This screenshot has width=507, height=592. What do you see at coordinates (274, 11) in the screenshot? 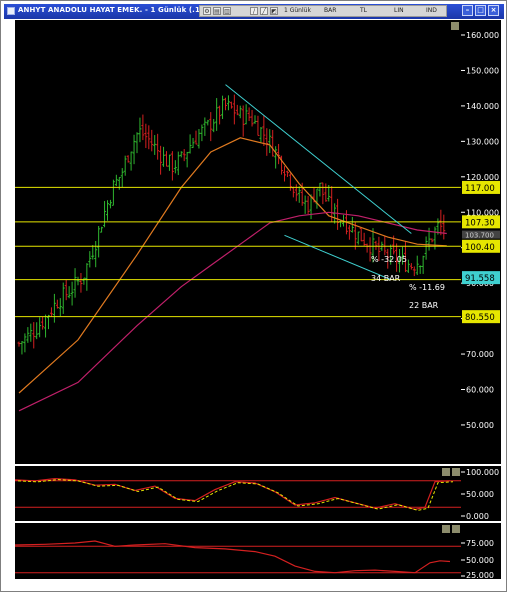
I see `eraser-icon: ◩` at bounding box center [274, 11].